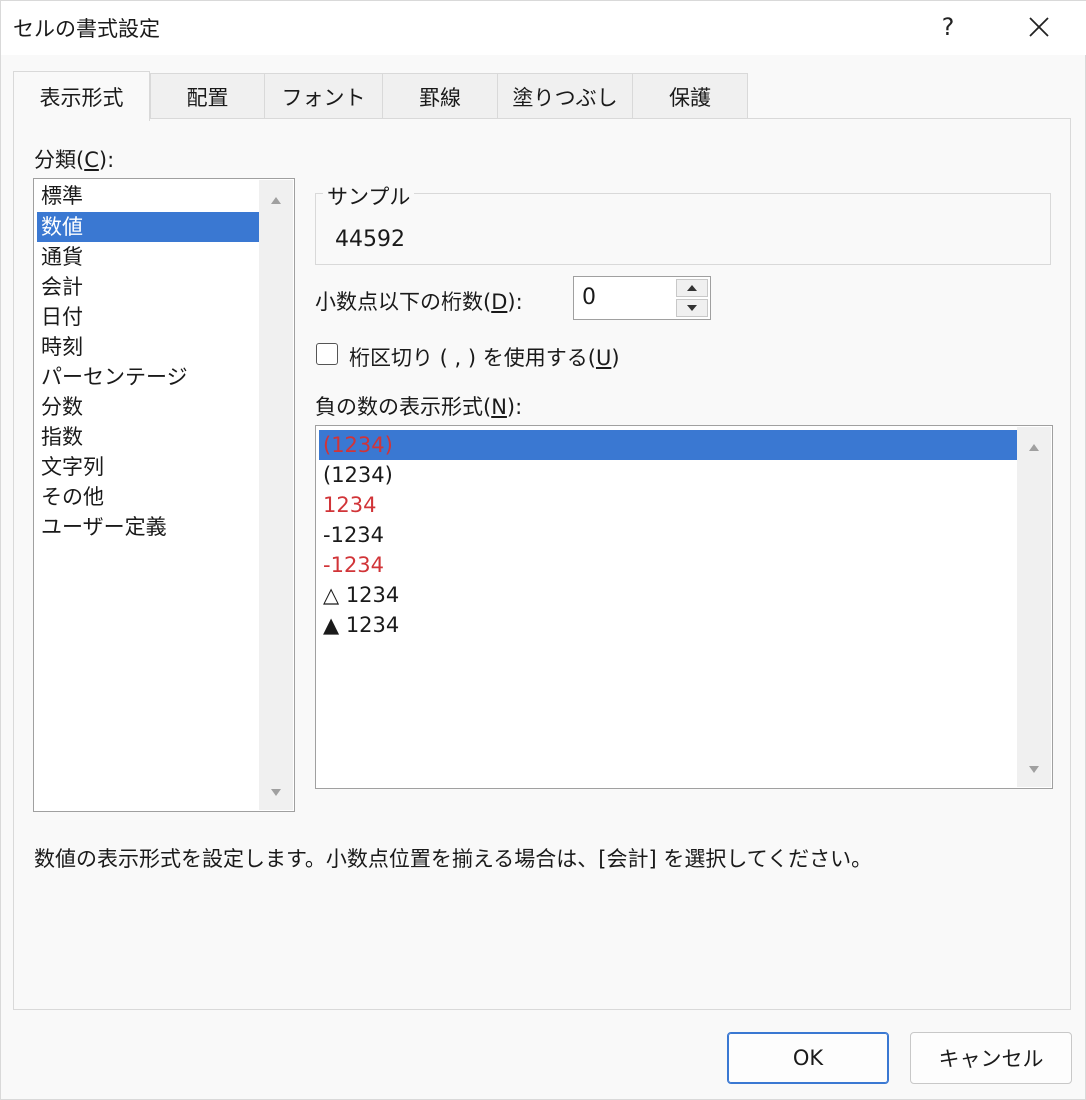  Describe the element at coordinates (808, 1058) in the screenshot. I see `ok-button: OK` at that location.